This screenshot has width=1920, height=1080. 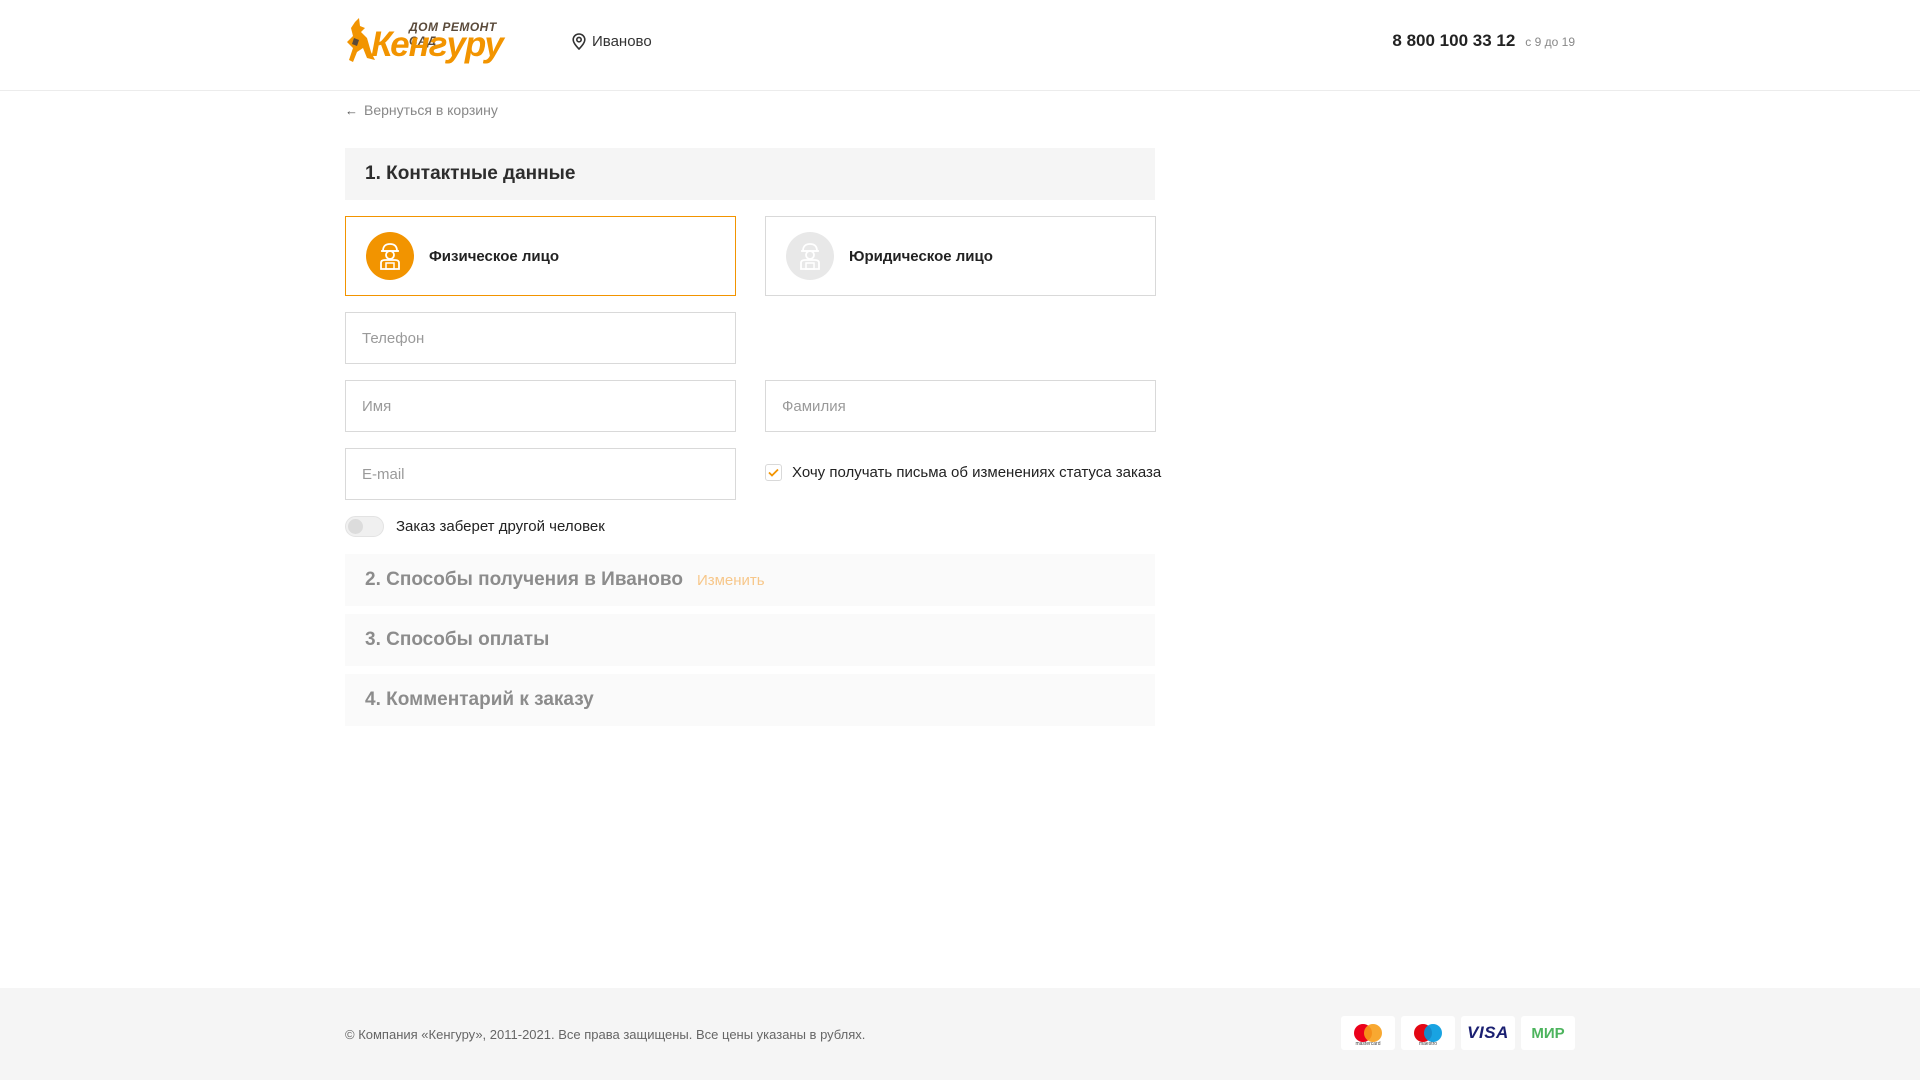 I want to click on person-type-individual: Физическое лицо, so click(x=540, y=256).